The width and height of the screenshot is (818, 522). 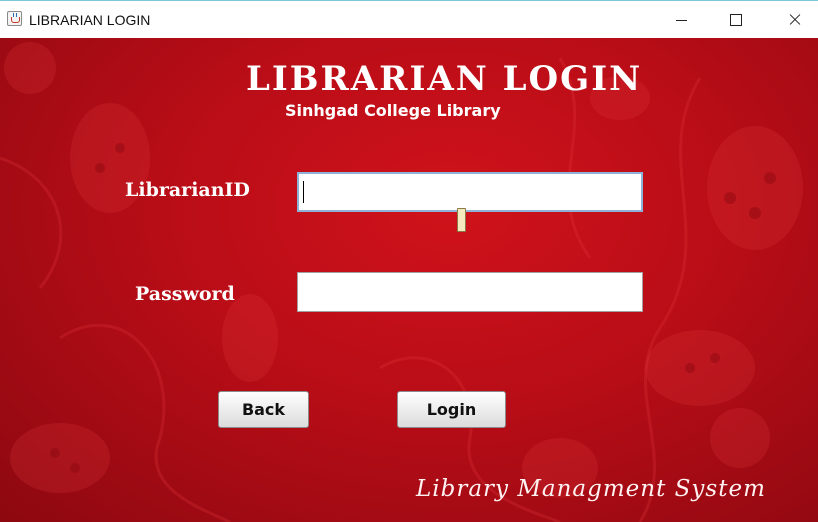 I want to click on drag-handle, so click(x=461, y=220).